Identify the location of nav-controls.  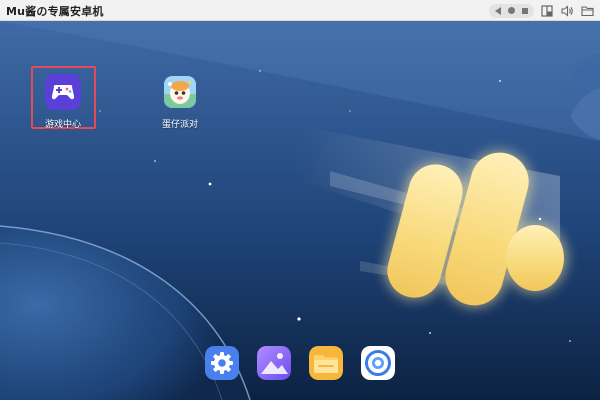
(511, 10).